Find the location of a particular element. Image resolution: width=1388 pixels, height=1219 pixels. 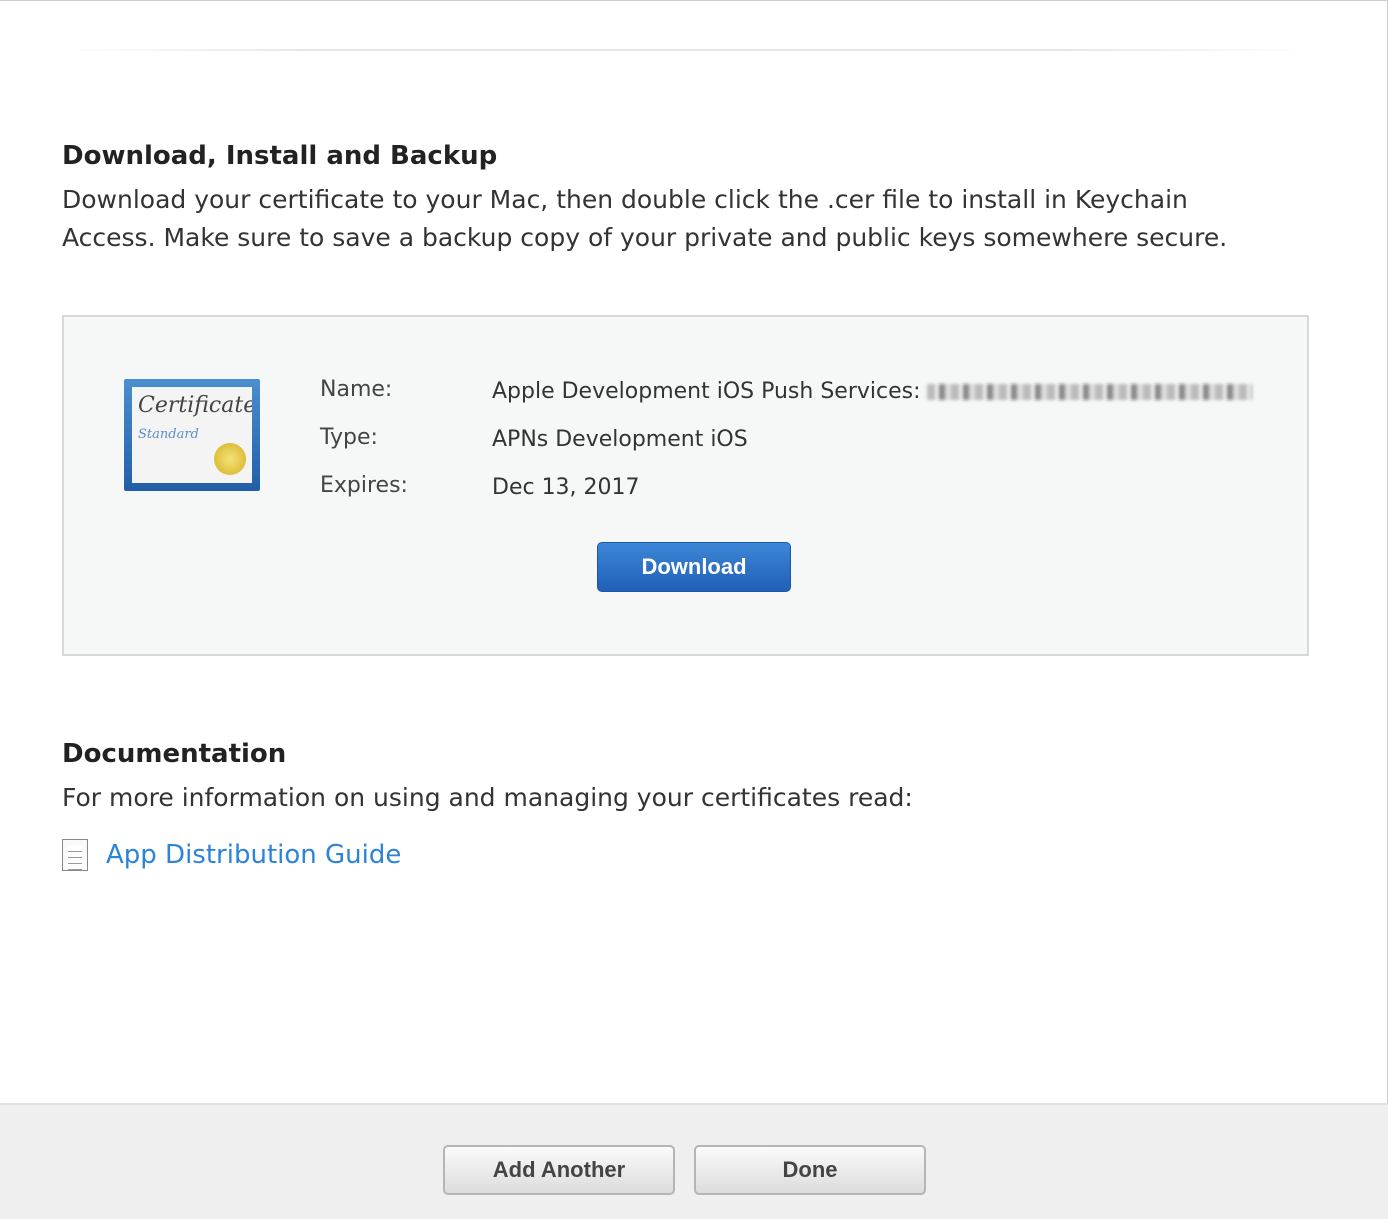

download-button: Download is located at coordinates (694, 567).